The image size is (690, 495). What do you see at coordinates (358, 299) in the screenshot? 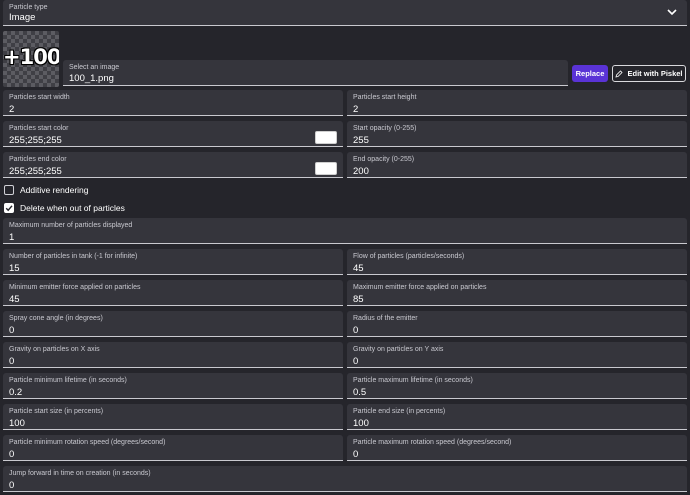
I see `max-emitter-force-value: 85` at bounding box center [358, 299].